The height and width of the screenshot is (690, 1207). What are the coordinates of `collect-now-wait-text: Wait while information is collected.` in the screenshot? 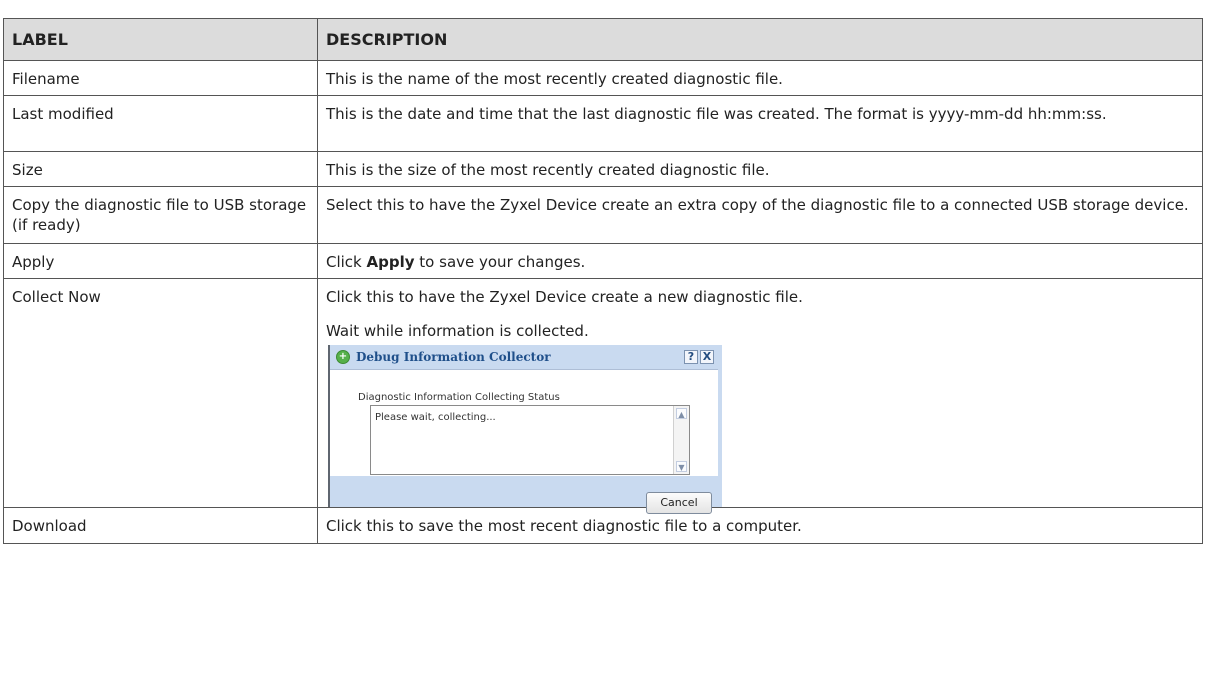 It's located at (457, 331).